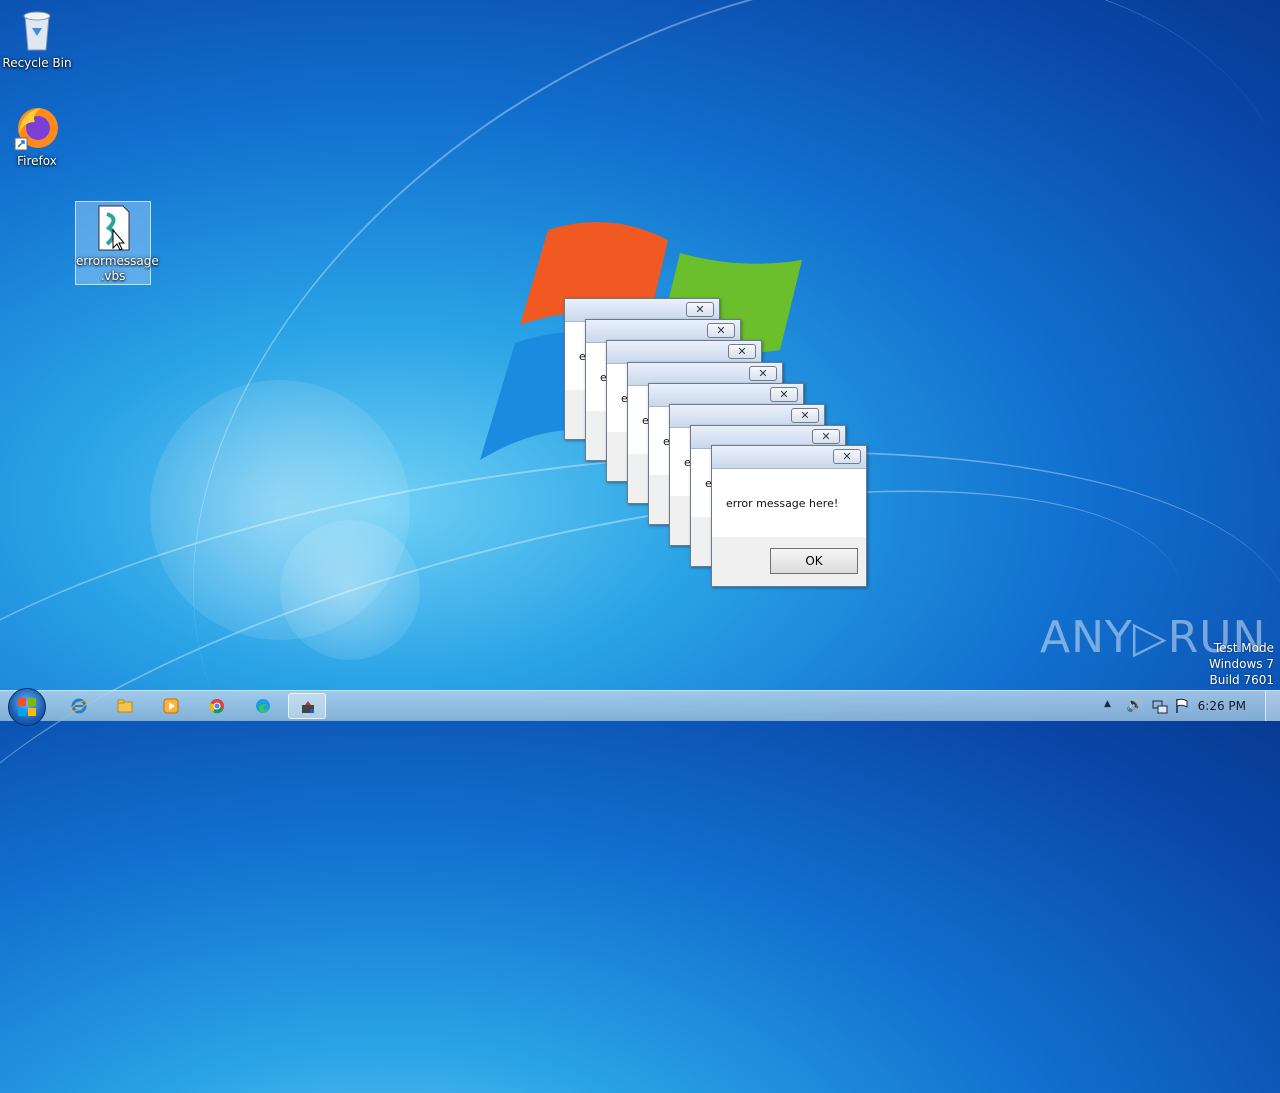  I want to click on taskbar-internet-explorer, so click(79, 706).